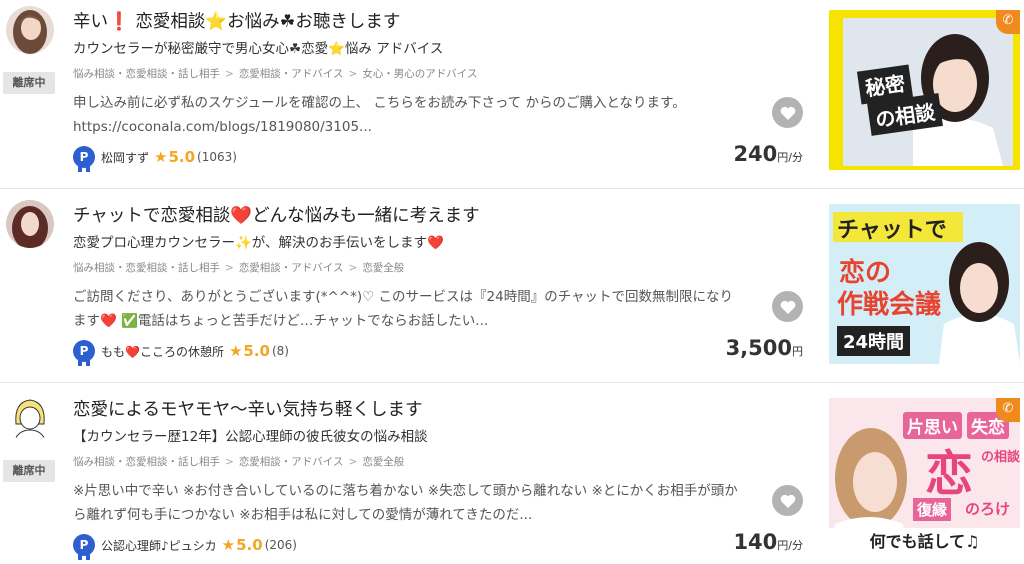  What do you see at coordinates (758, 348) in the screenshot?
I see `price-amount: 3,500` at bounding box center [758, 348].